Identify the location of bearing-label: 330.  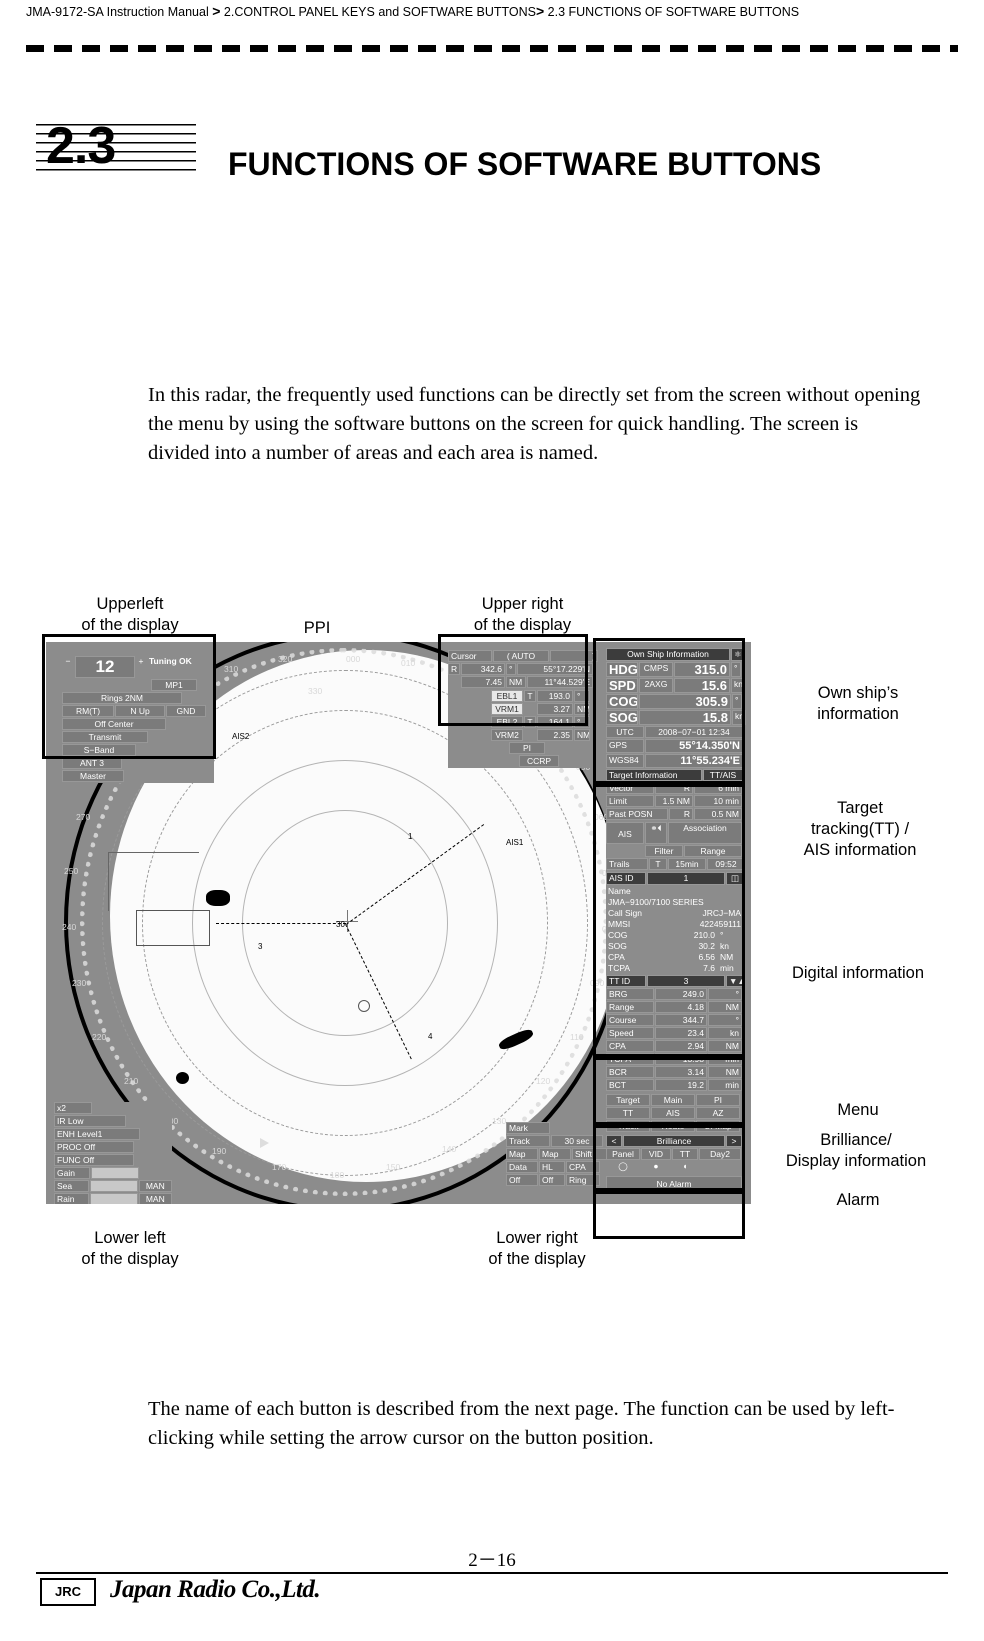
(315, 691).